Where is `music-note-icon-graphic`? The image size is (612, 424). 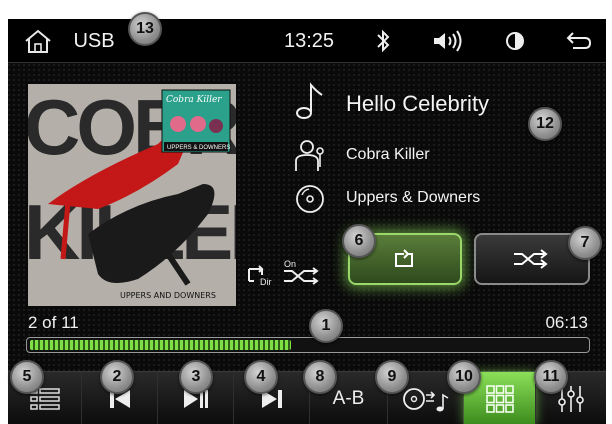
music-note-icon-graphic is located at coordinates (309, 100).